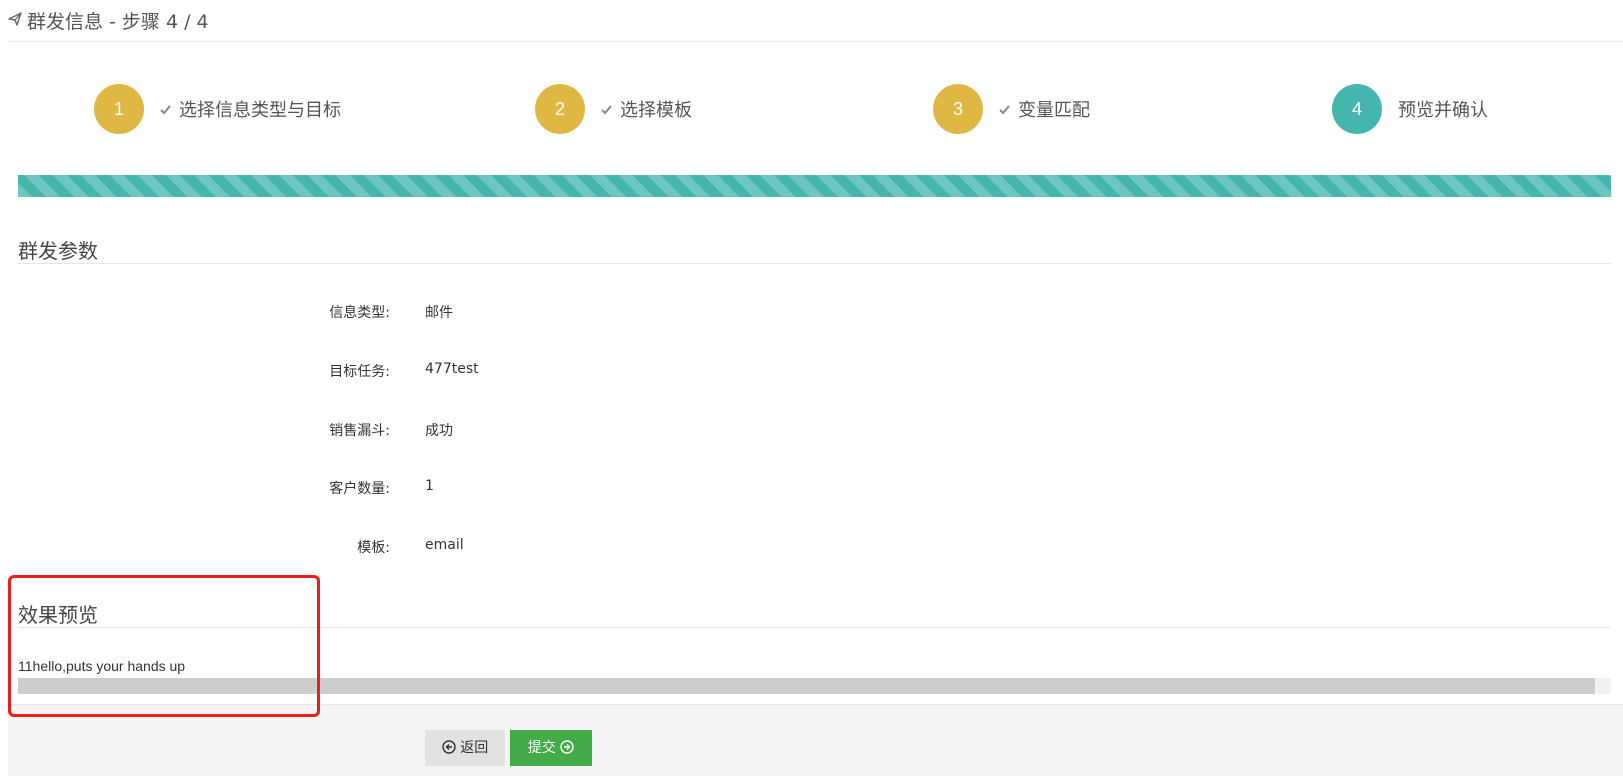 This screenshot has height=776, width=1623. I want to click on param-label: 模板:, so click(373, 548).